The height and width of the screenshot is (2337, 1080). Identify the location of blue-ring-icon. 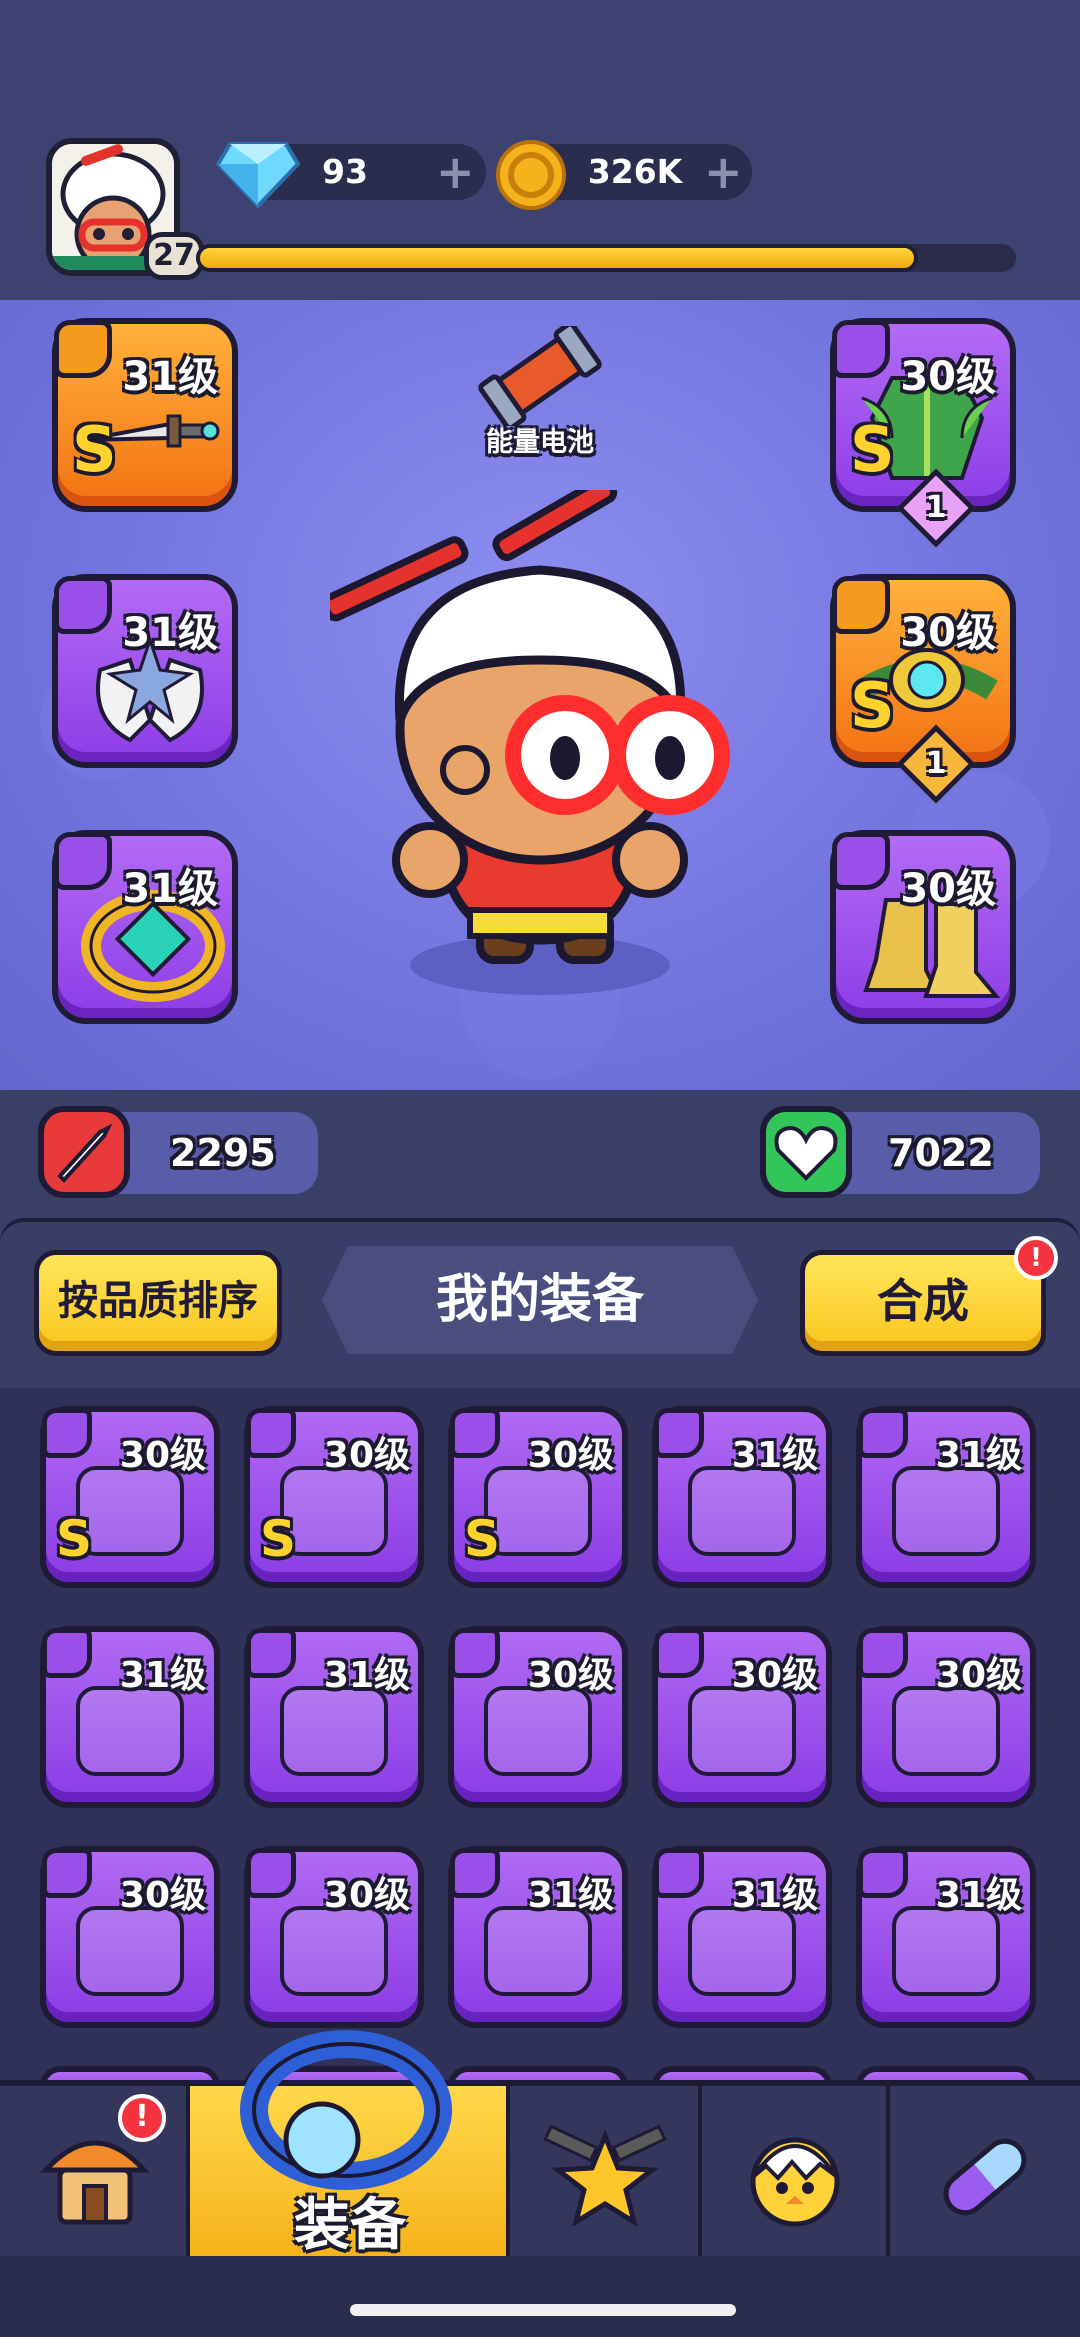
(538, 1951).